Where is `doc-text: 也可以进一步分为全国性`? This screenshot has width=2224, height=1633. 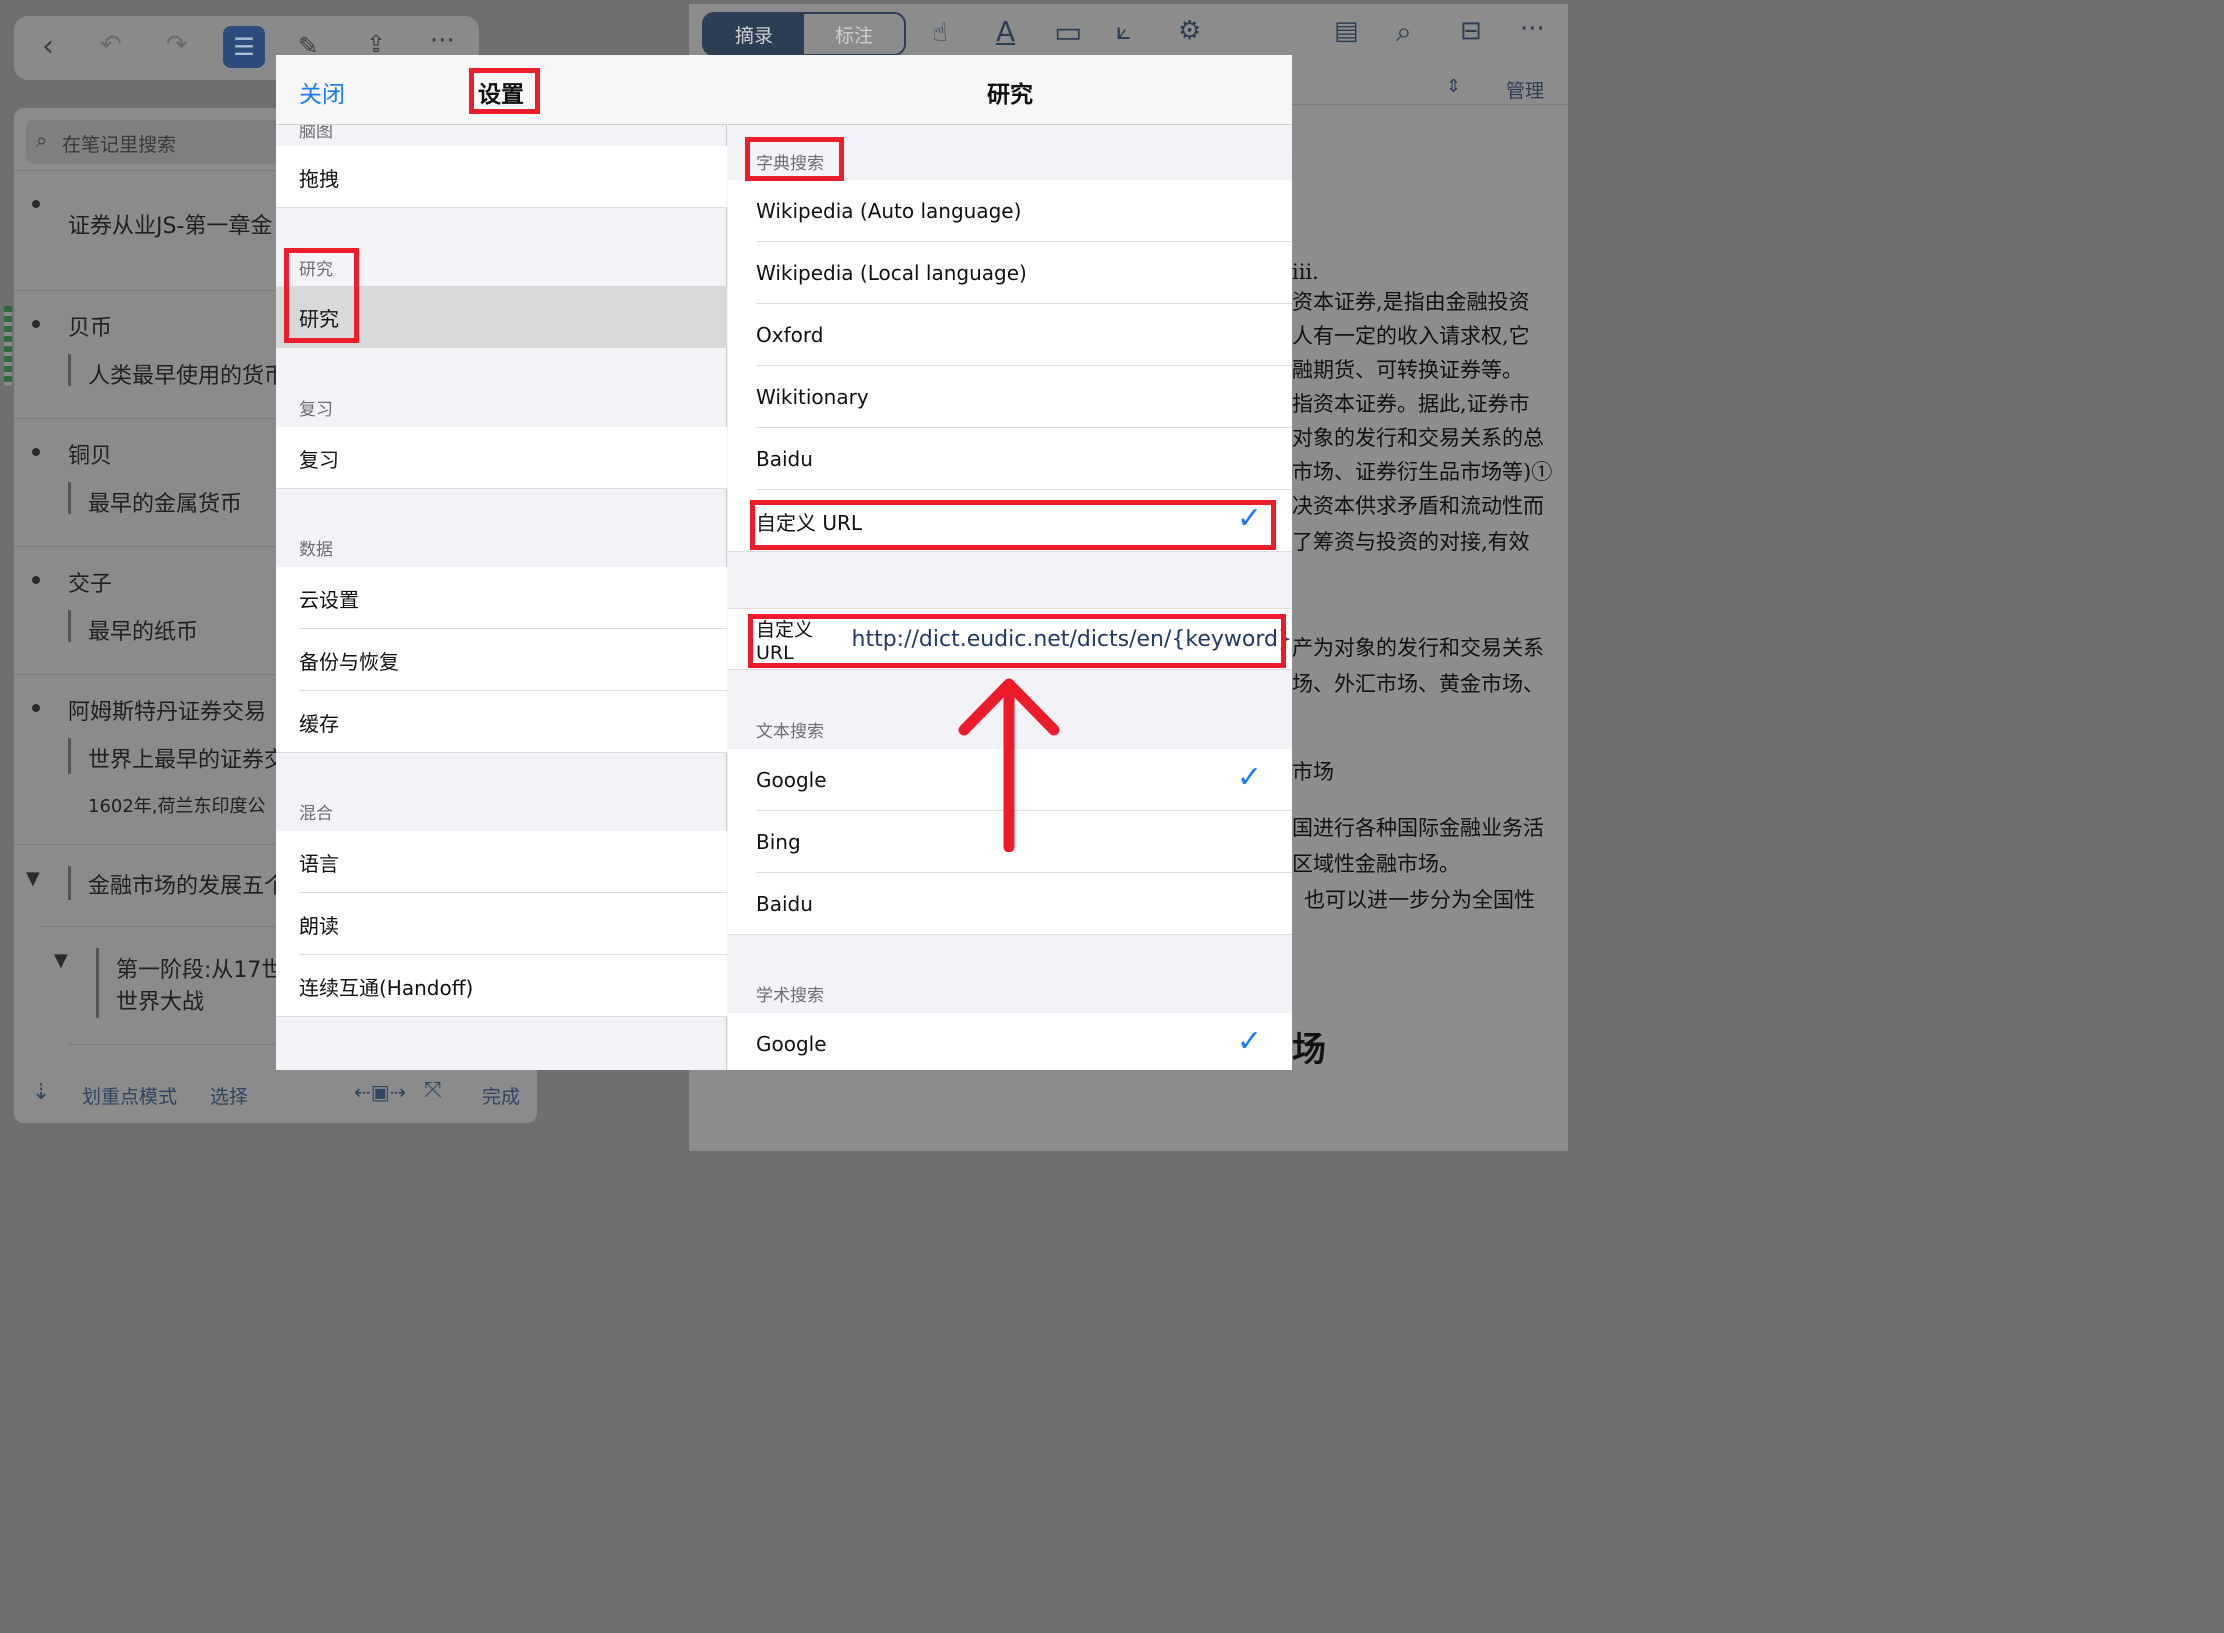
doc-text: 也可以进一步分为全国性 is located at coordinates (1419, 900).